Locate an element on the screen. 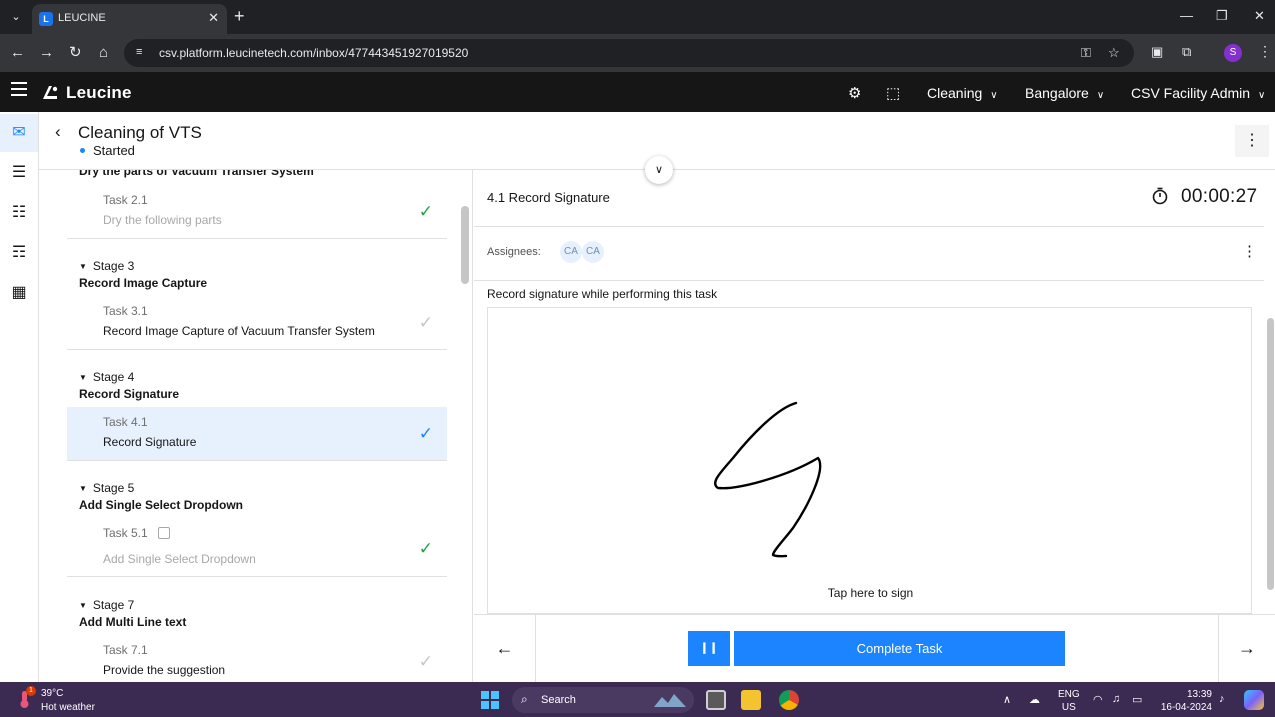 The width and height of the screenshot is (1275, 717). profile-avatar: S is located at coordinates (1233, 53).